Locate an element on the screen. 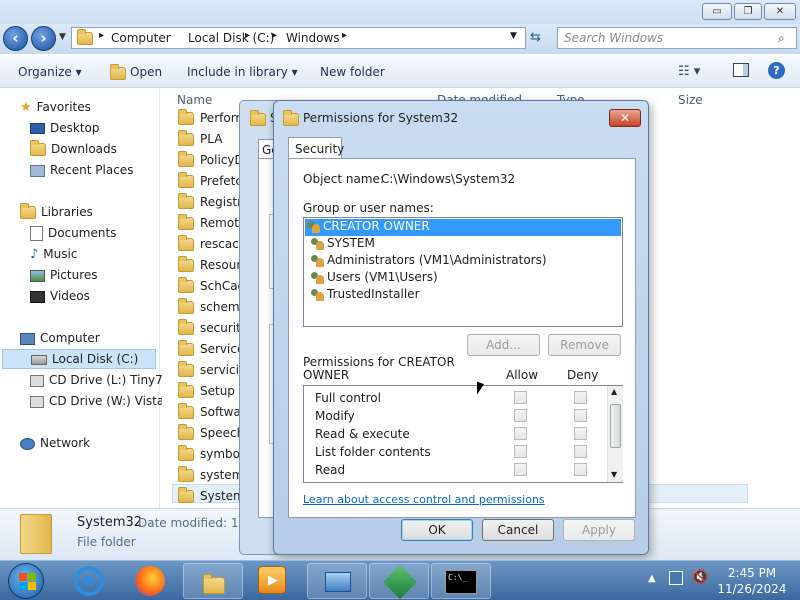 This screenshot has width=800, height=600. user-item-creator-owner: CREATOR OWNER is located at coordinates (463, 227).